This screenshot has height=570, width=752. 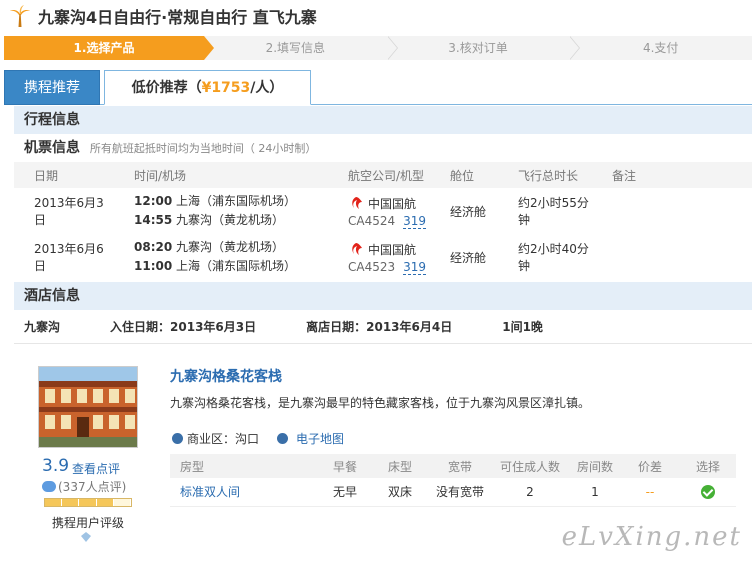 What do you see at coordinates (52, 87) in the screenshot?
I see `tab-ctrip-recommend: 携程推荐` at bounding box center [52, 87].